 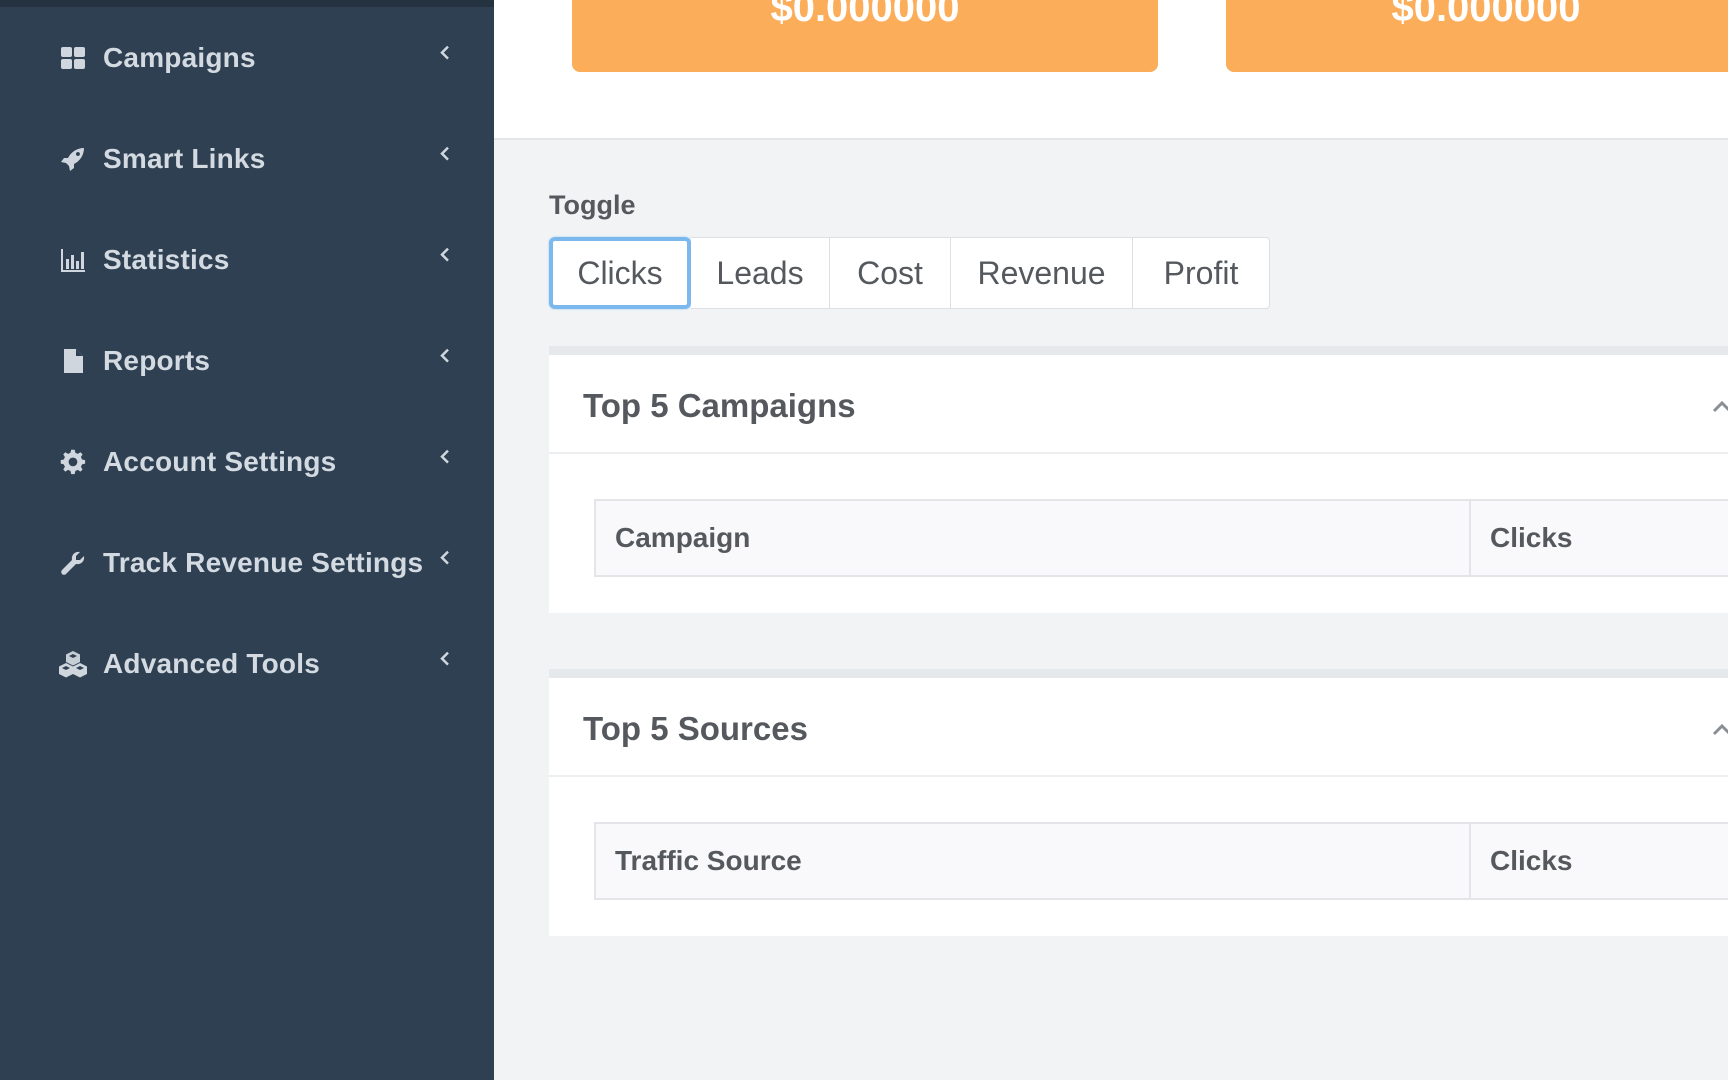 What do you see at coordinates (166, 259) in the screenshot?
I see `sidebar-item-label: Statistics` at bounding box center [166, 259].